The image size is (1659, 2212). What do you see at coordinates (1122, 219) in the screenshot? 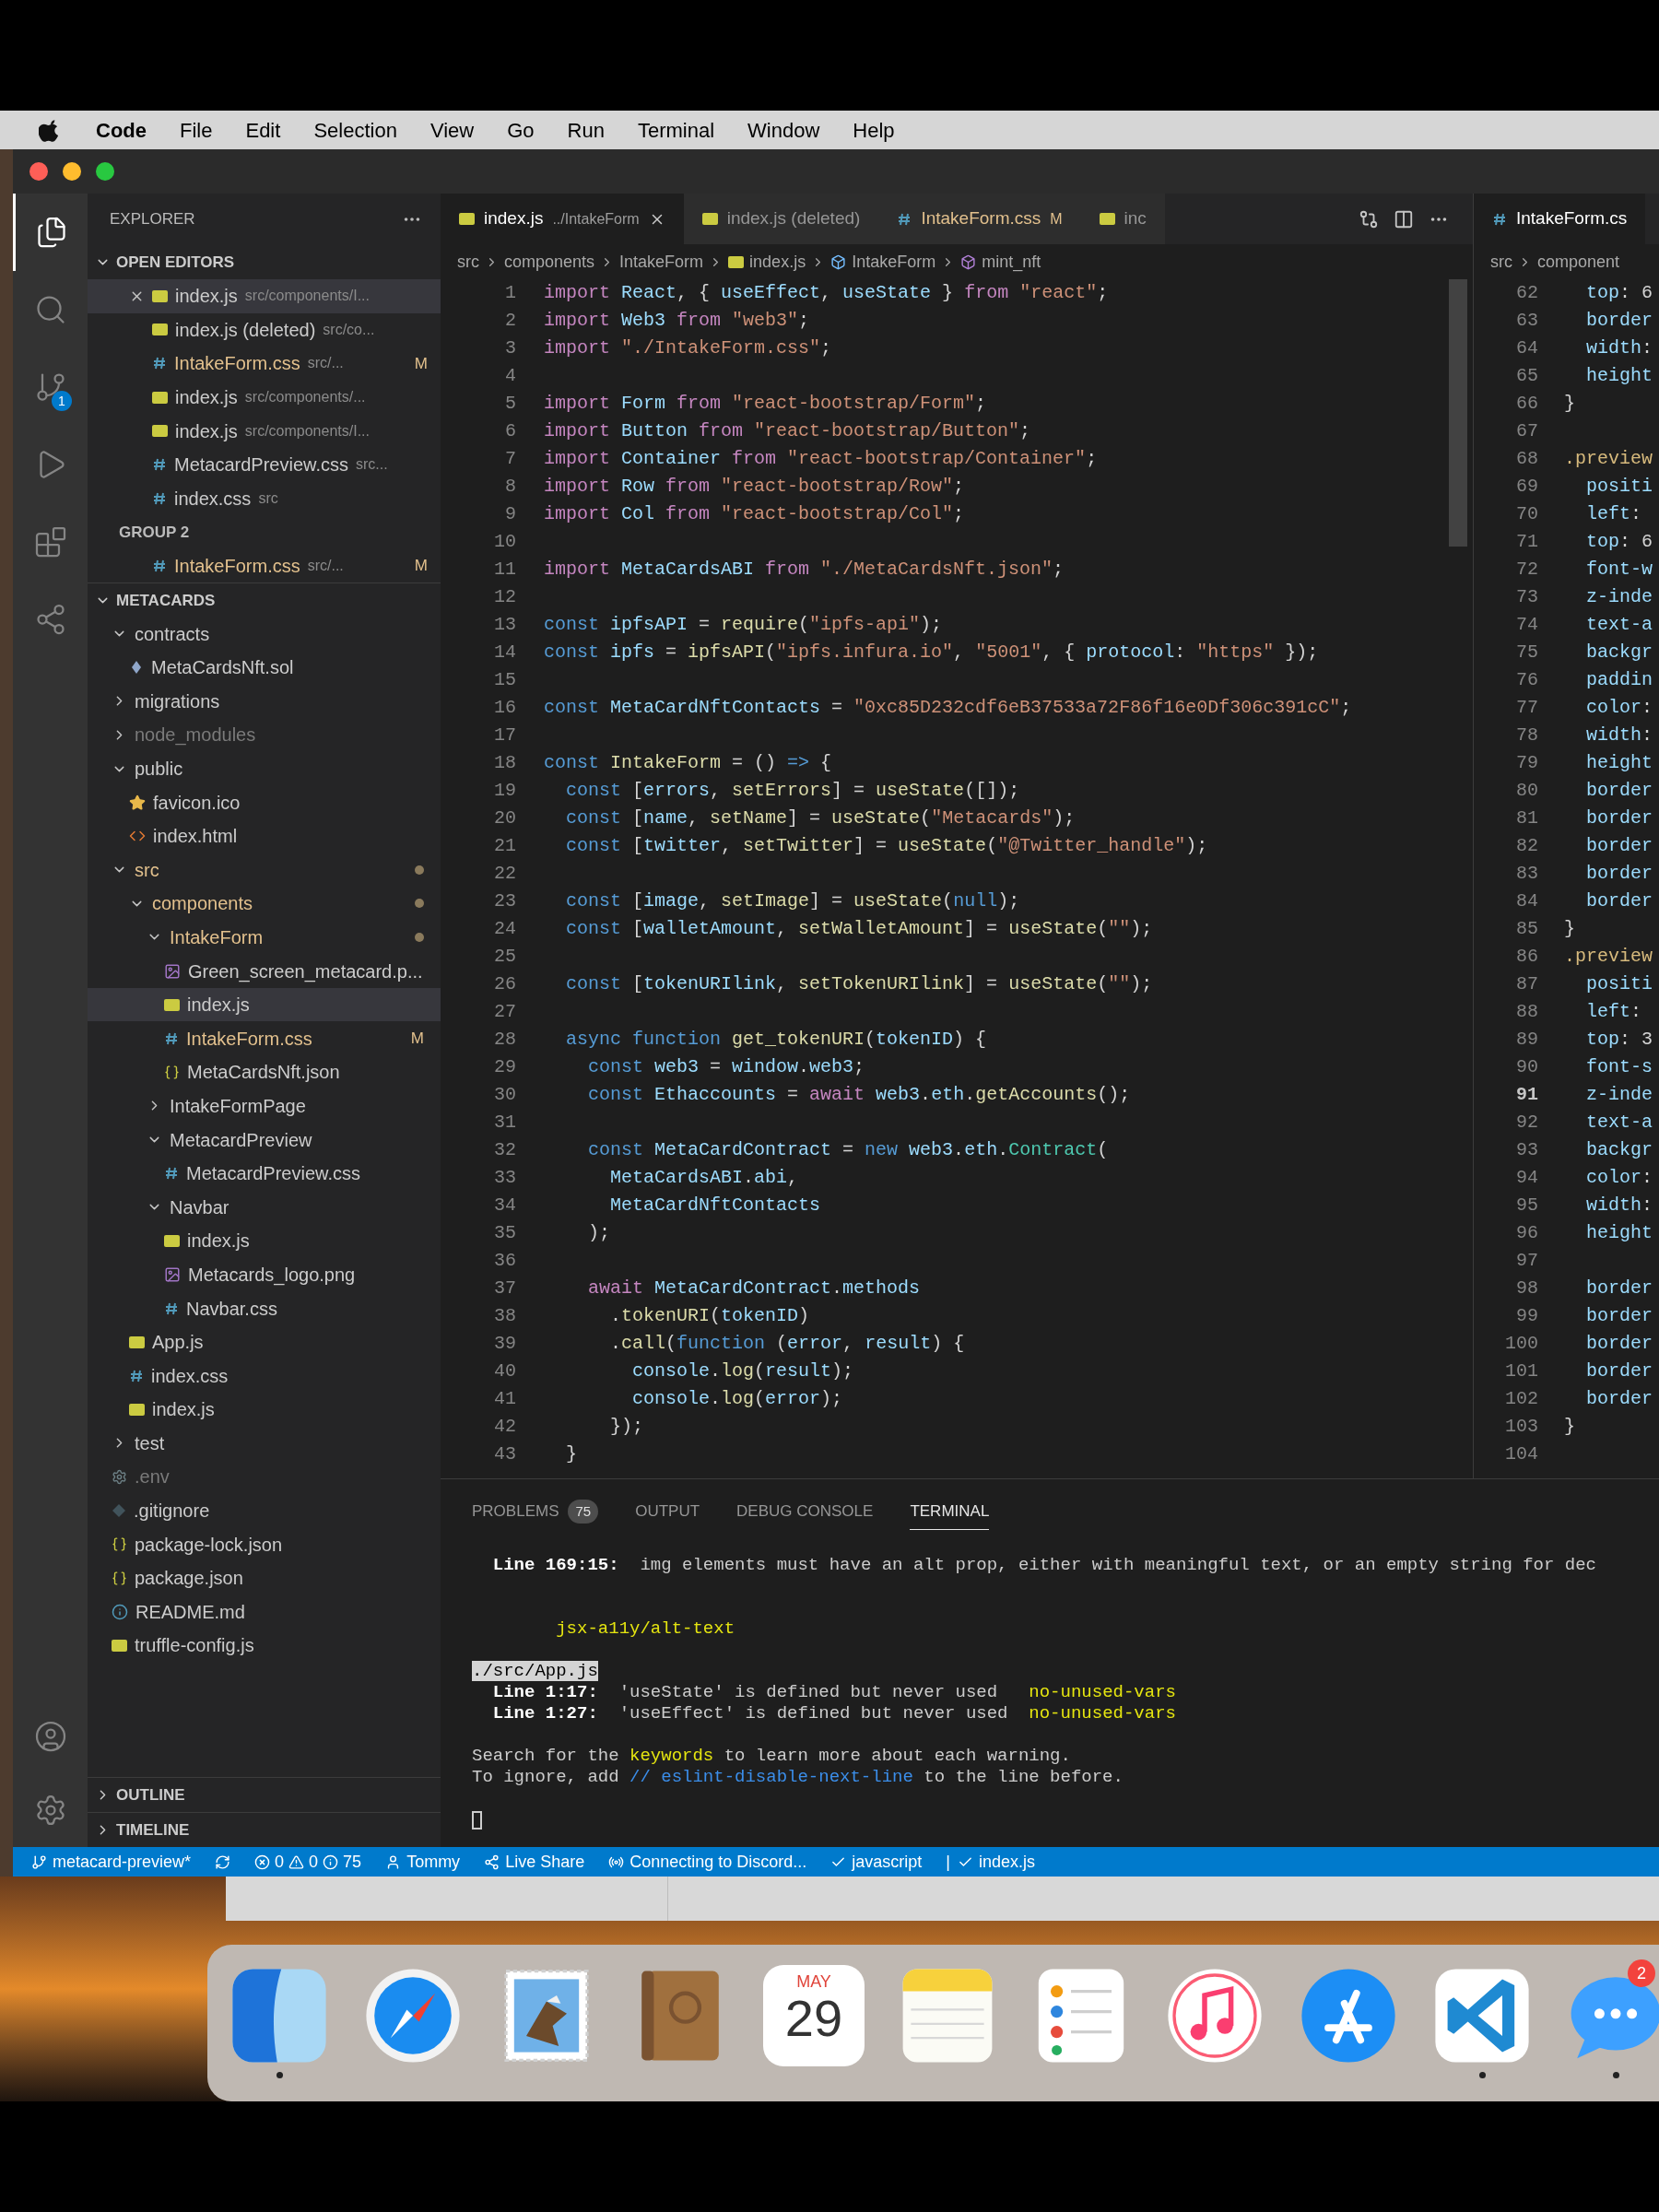
I see `editor-tab: inc` at bounding box center [1122, 219].